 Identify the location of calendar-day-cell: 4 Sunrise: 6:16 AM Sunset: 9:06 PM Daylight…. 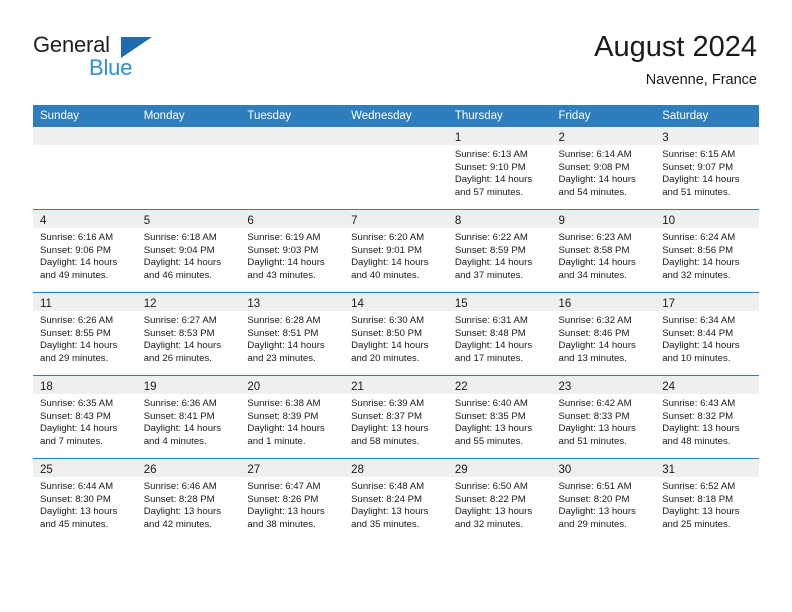
(85, 251).